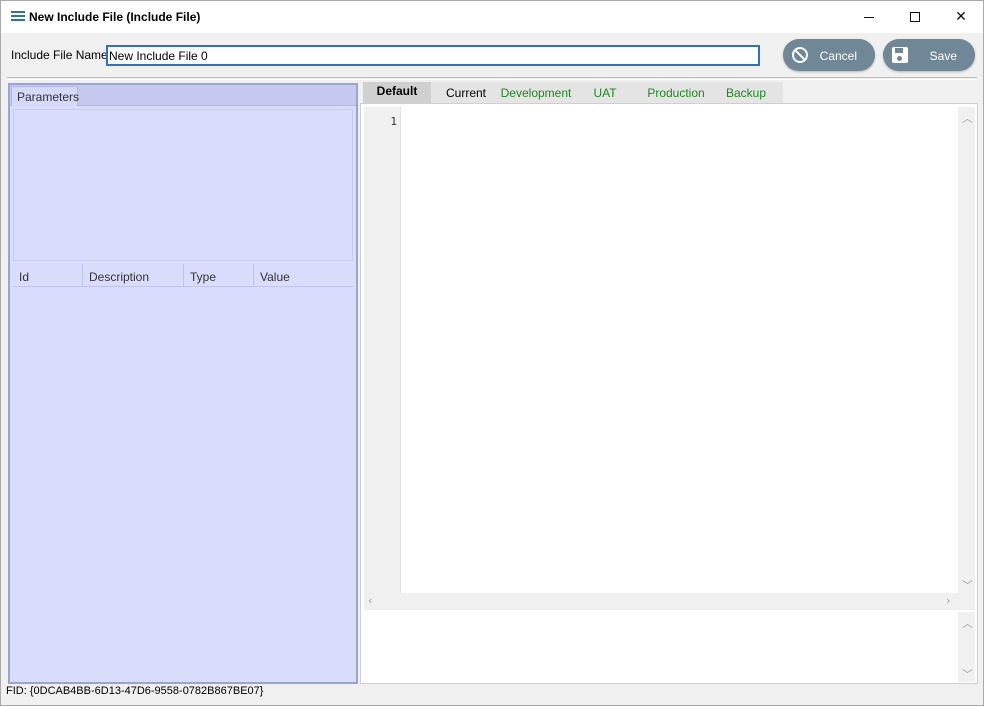 This screenshot has height=706, width=984. I want to click on parameters-detail-area, so click(183, 185).